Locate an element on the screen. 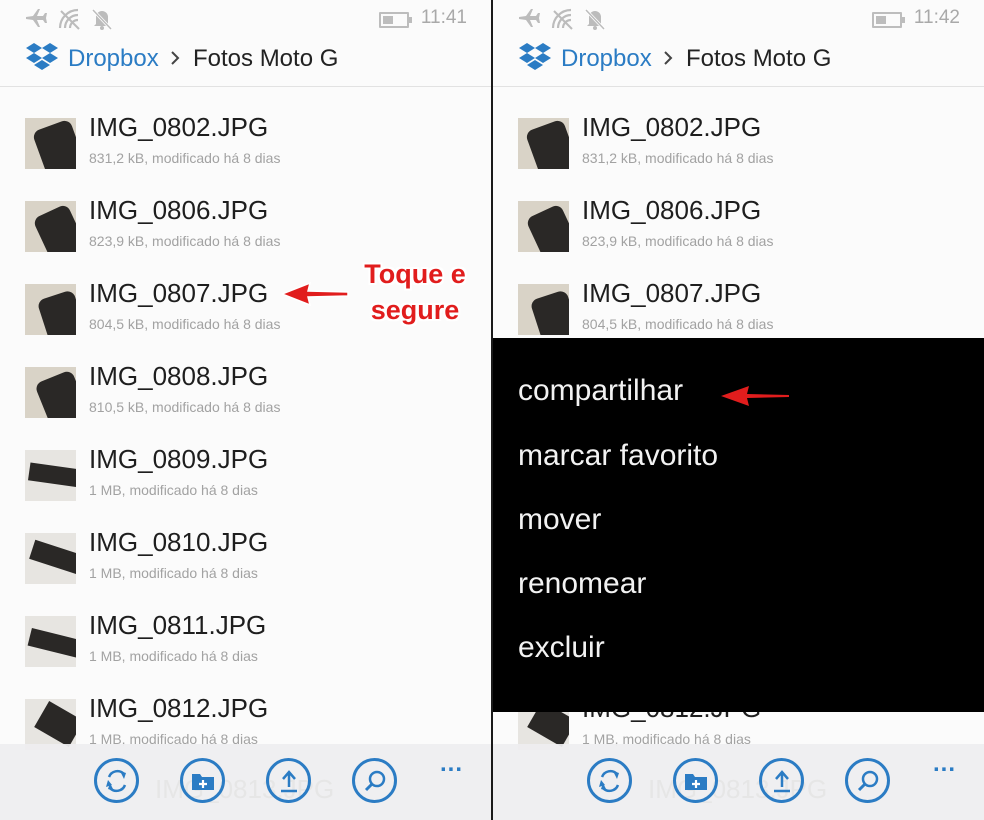 The width and height of the screenshot is (984, 820). menu-item-delete: excluir is located at coordinates (561, 648).